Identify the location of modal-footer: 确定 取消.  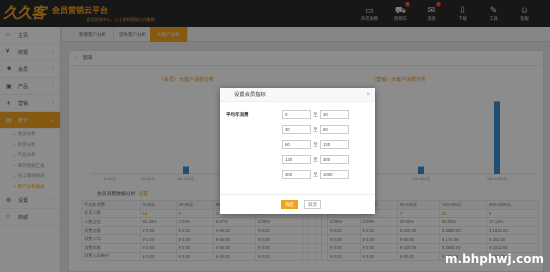
(297, 204).